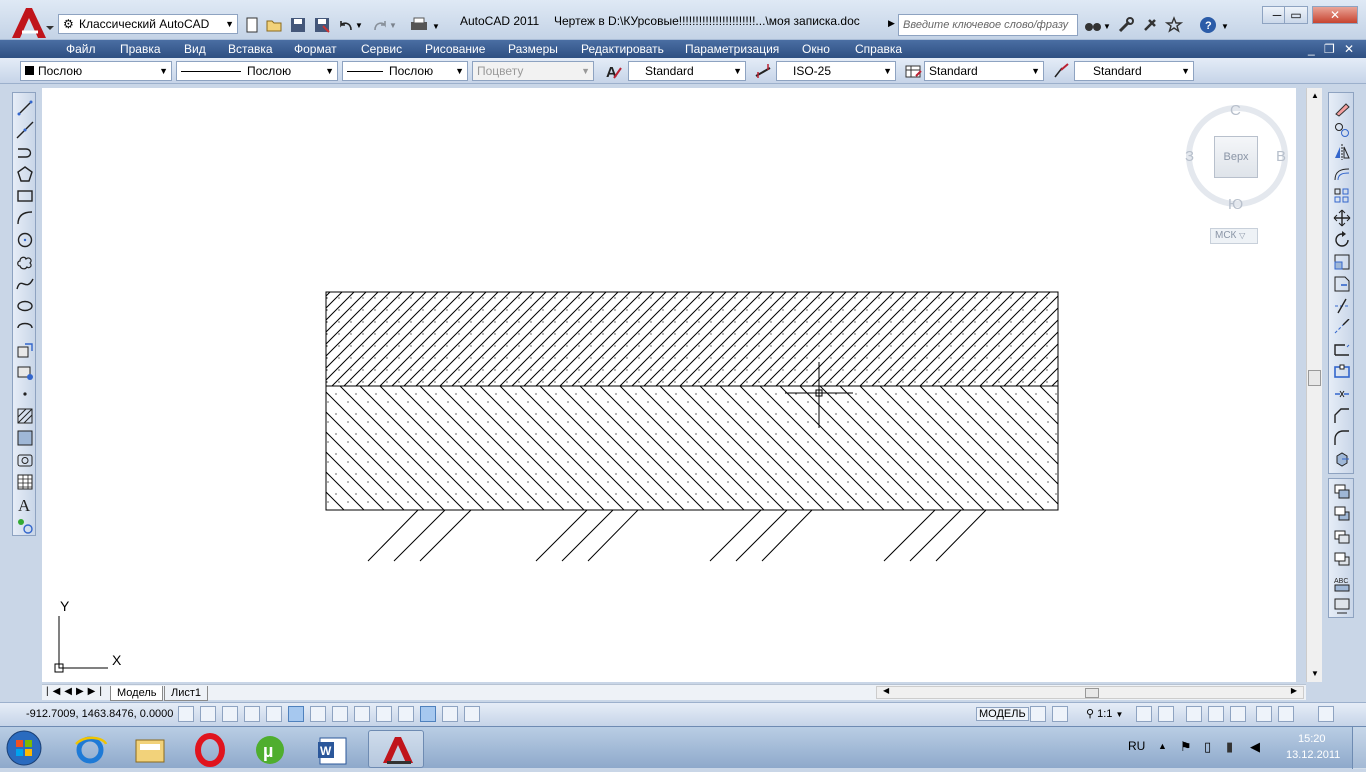  What do you see at coordinates (186, 714) in the screenshot?
I see `infer-constraints-button` at bounding box center [186, 714].